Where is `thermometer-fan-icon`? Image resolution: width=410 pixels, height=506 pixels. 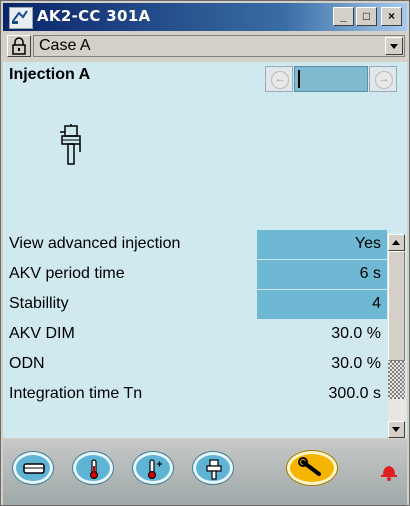
thermometer-fan-icon is located at coordinates (93, 468).